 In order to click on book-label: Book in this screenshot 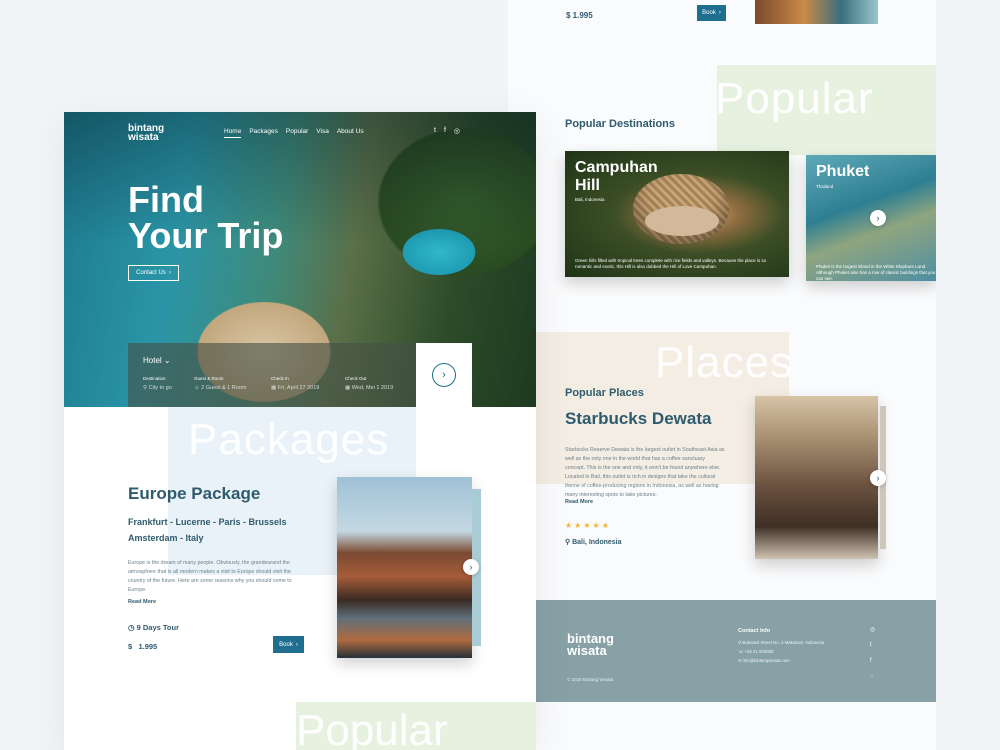, I will do `click(286, 644)`.